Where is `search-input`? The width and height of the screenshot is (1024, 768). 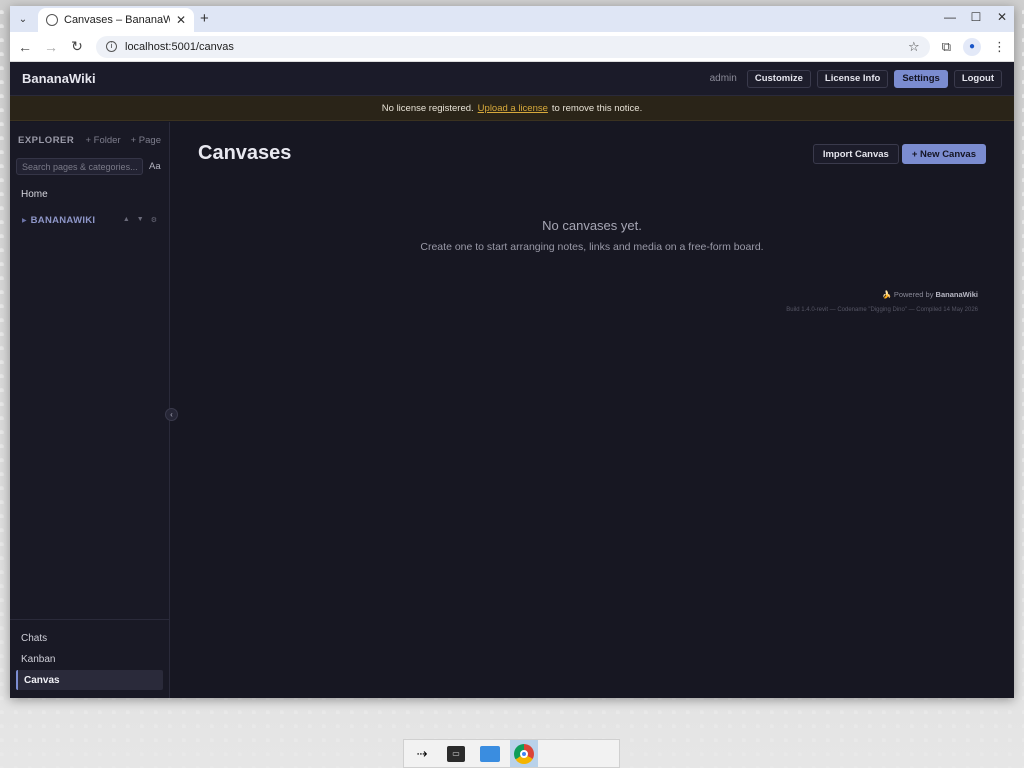
search-input is located at coordinates (79, 166).